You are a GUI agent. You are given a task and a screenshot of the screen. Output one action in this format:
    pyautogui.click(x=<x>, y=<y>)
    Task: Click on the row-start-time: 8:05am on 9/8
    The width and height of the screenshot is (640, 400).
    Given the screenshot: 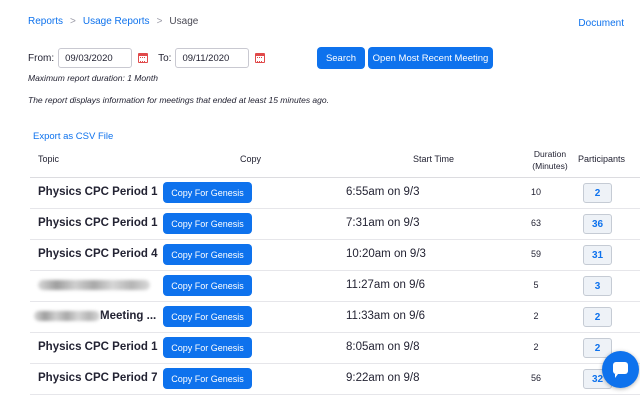 What is the action you would take?
    pyautogui.click(x=383, y=347)
    